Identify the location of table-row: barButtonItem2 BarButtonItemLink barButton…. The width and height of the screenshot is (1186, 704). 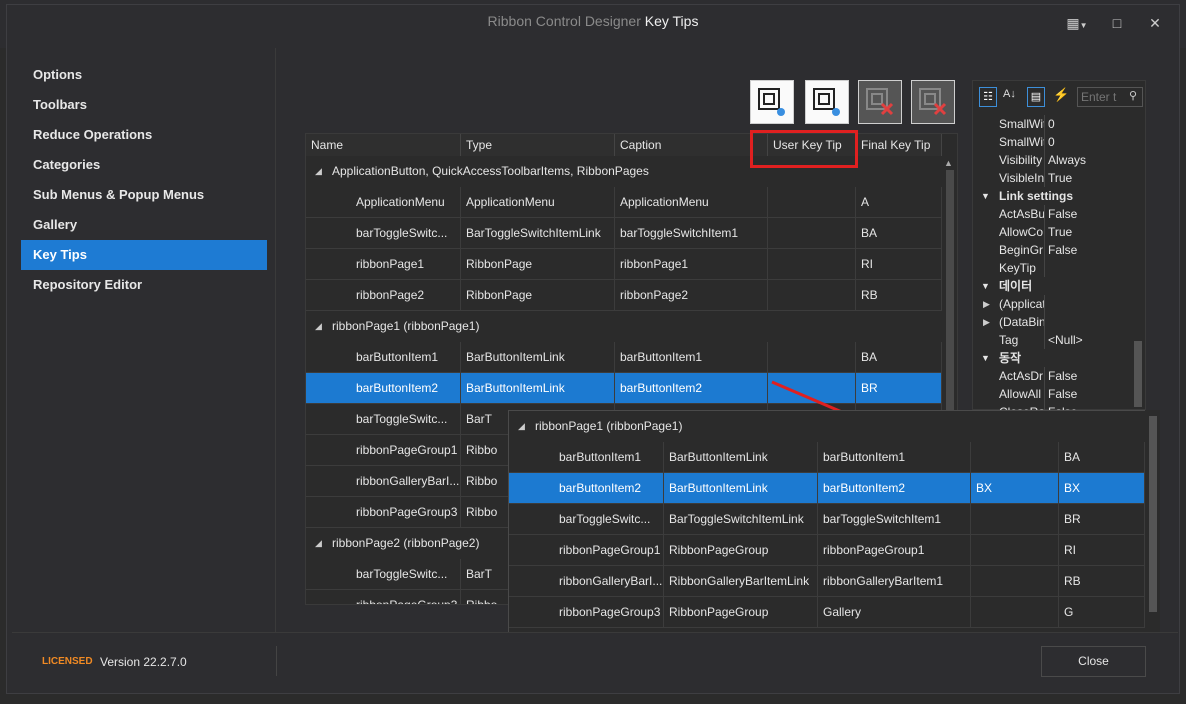
(827, 488).